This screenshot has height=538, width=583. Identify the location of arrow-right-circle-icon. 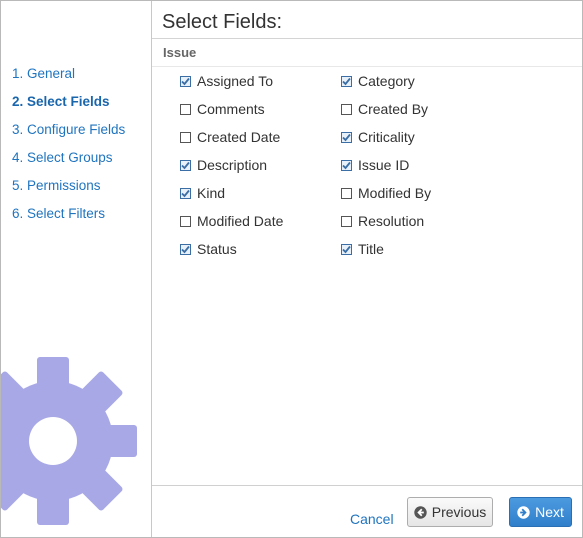
(523, 512).